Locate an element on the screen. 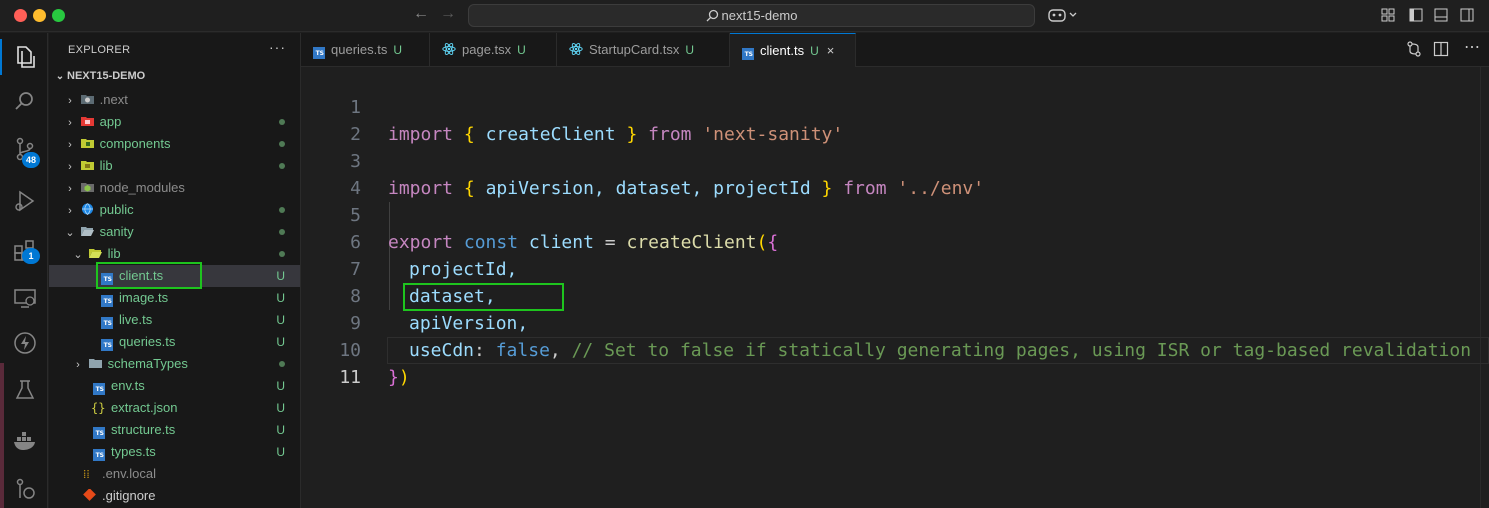 This screenshot has width=1489, height=508. folder-next-icon is located at coordinates (87, 99).